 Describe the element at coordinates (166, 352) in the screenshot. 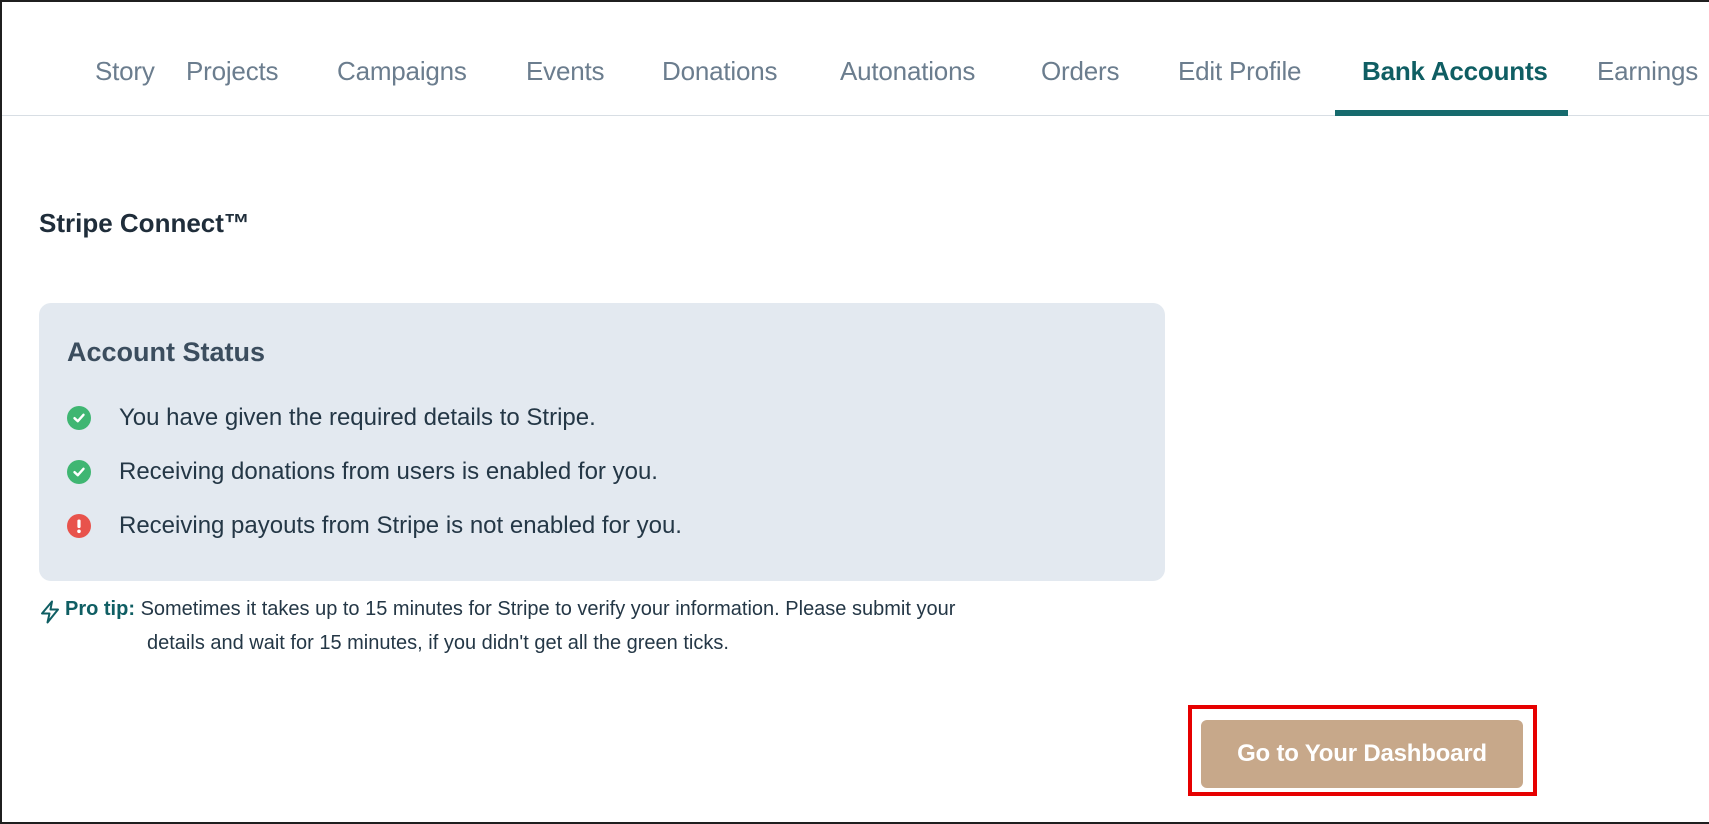

I see `card-title: Account Status` at that location.